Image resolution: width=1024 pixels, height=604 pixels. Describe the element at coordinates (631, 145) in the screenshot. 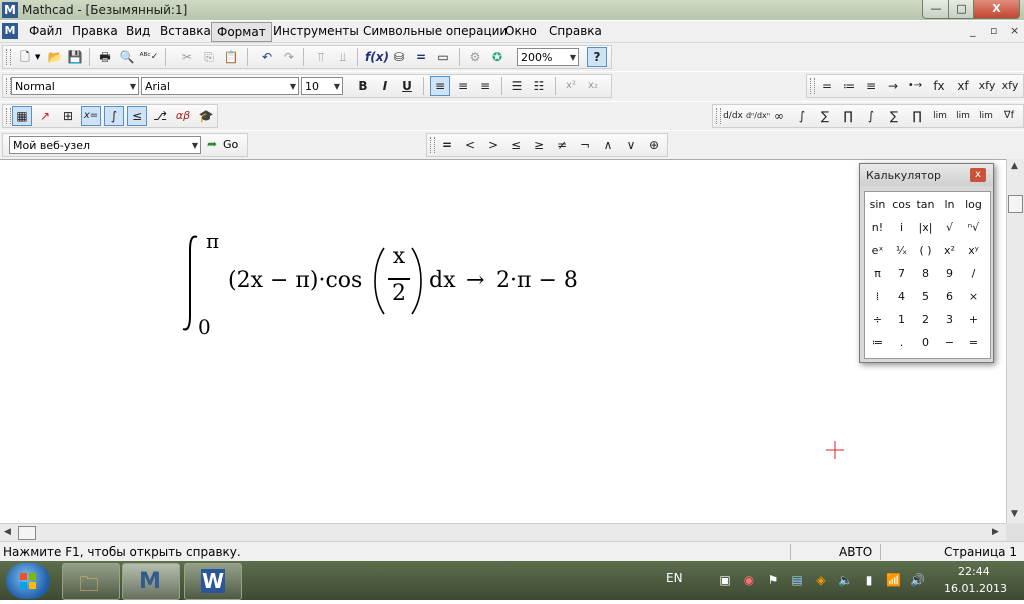

I see `bool-or-button: ∨` at that location.